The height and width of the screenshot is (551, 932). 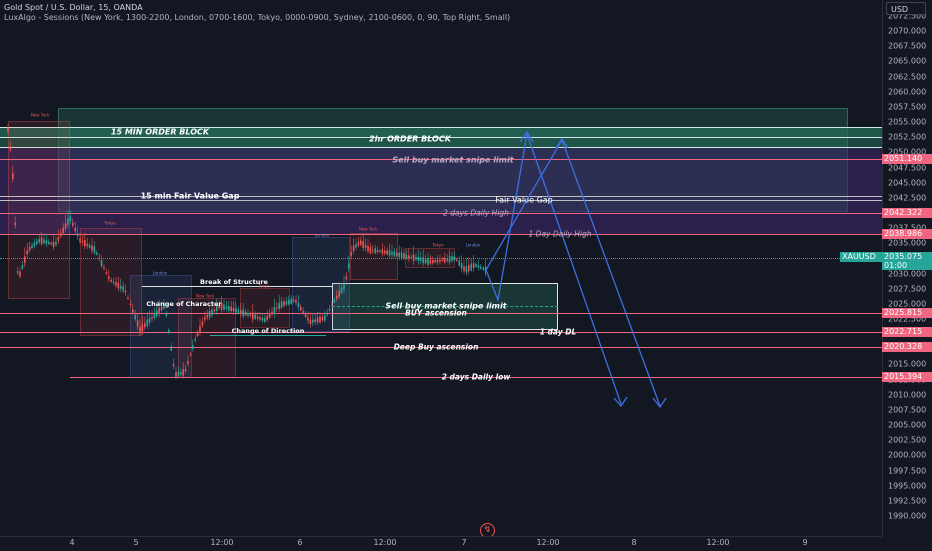 What do you see at coordinates (72, 542) in the screenshot?
I see `time-tick: 4` at bounding box center [72, 542].